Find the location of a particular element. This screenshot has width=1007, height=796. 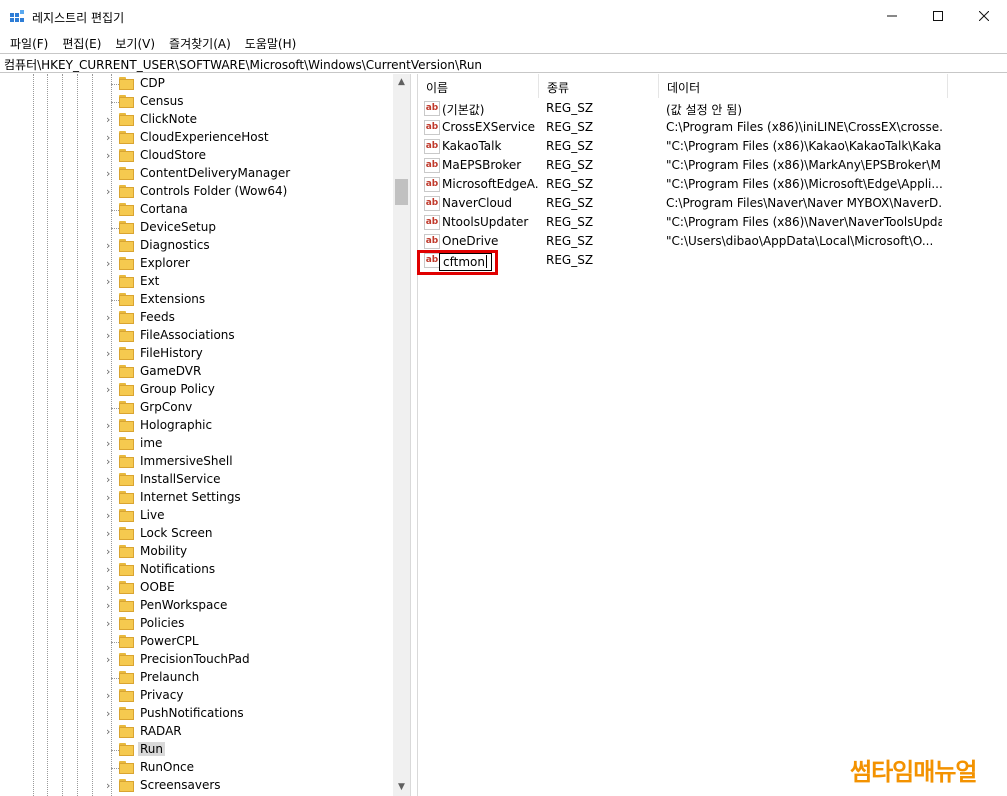

tree-item: Prelaunch is located at coordinates (196, 678).